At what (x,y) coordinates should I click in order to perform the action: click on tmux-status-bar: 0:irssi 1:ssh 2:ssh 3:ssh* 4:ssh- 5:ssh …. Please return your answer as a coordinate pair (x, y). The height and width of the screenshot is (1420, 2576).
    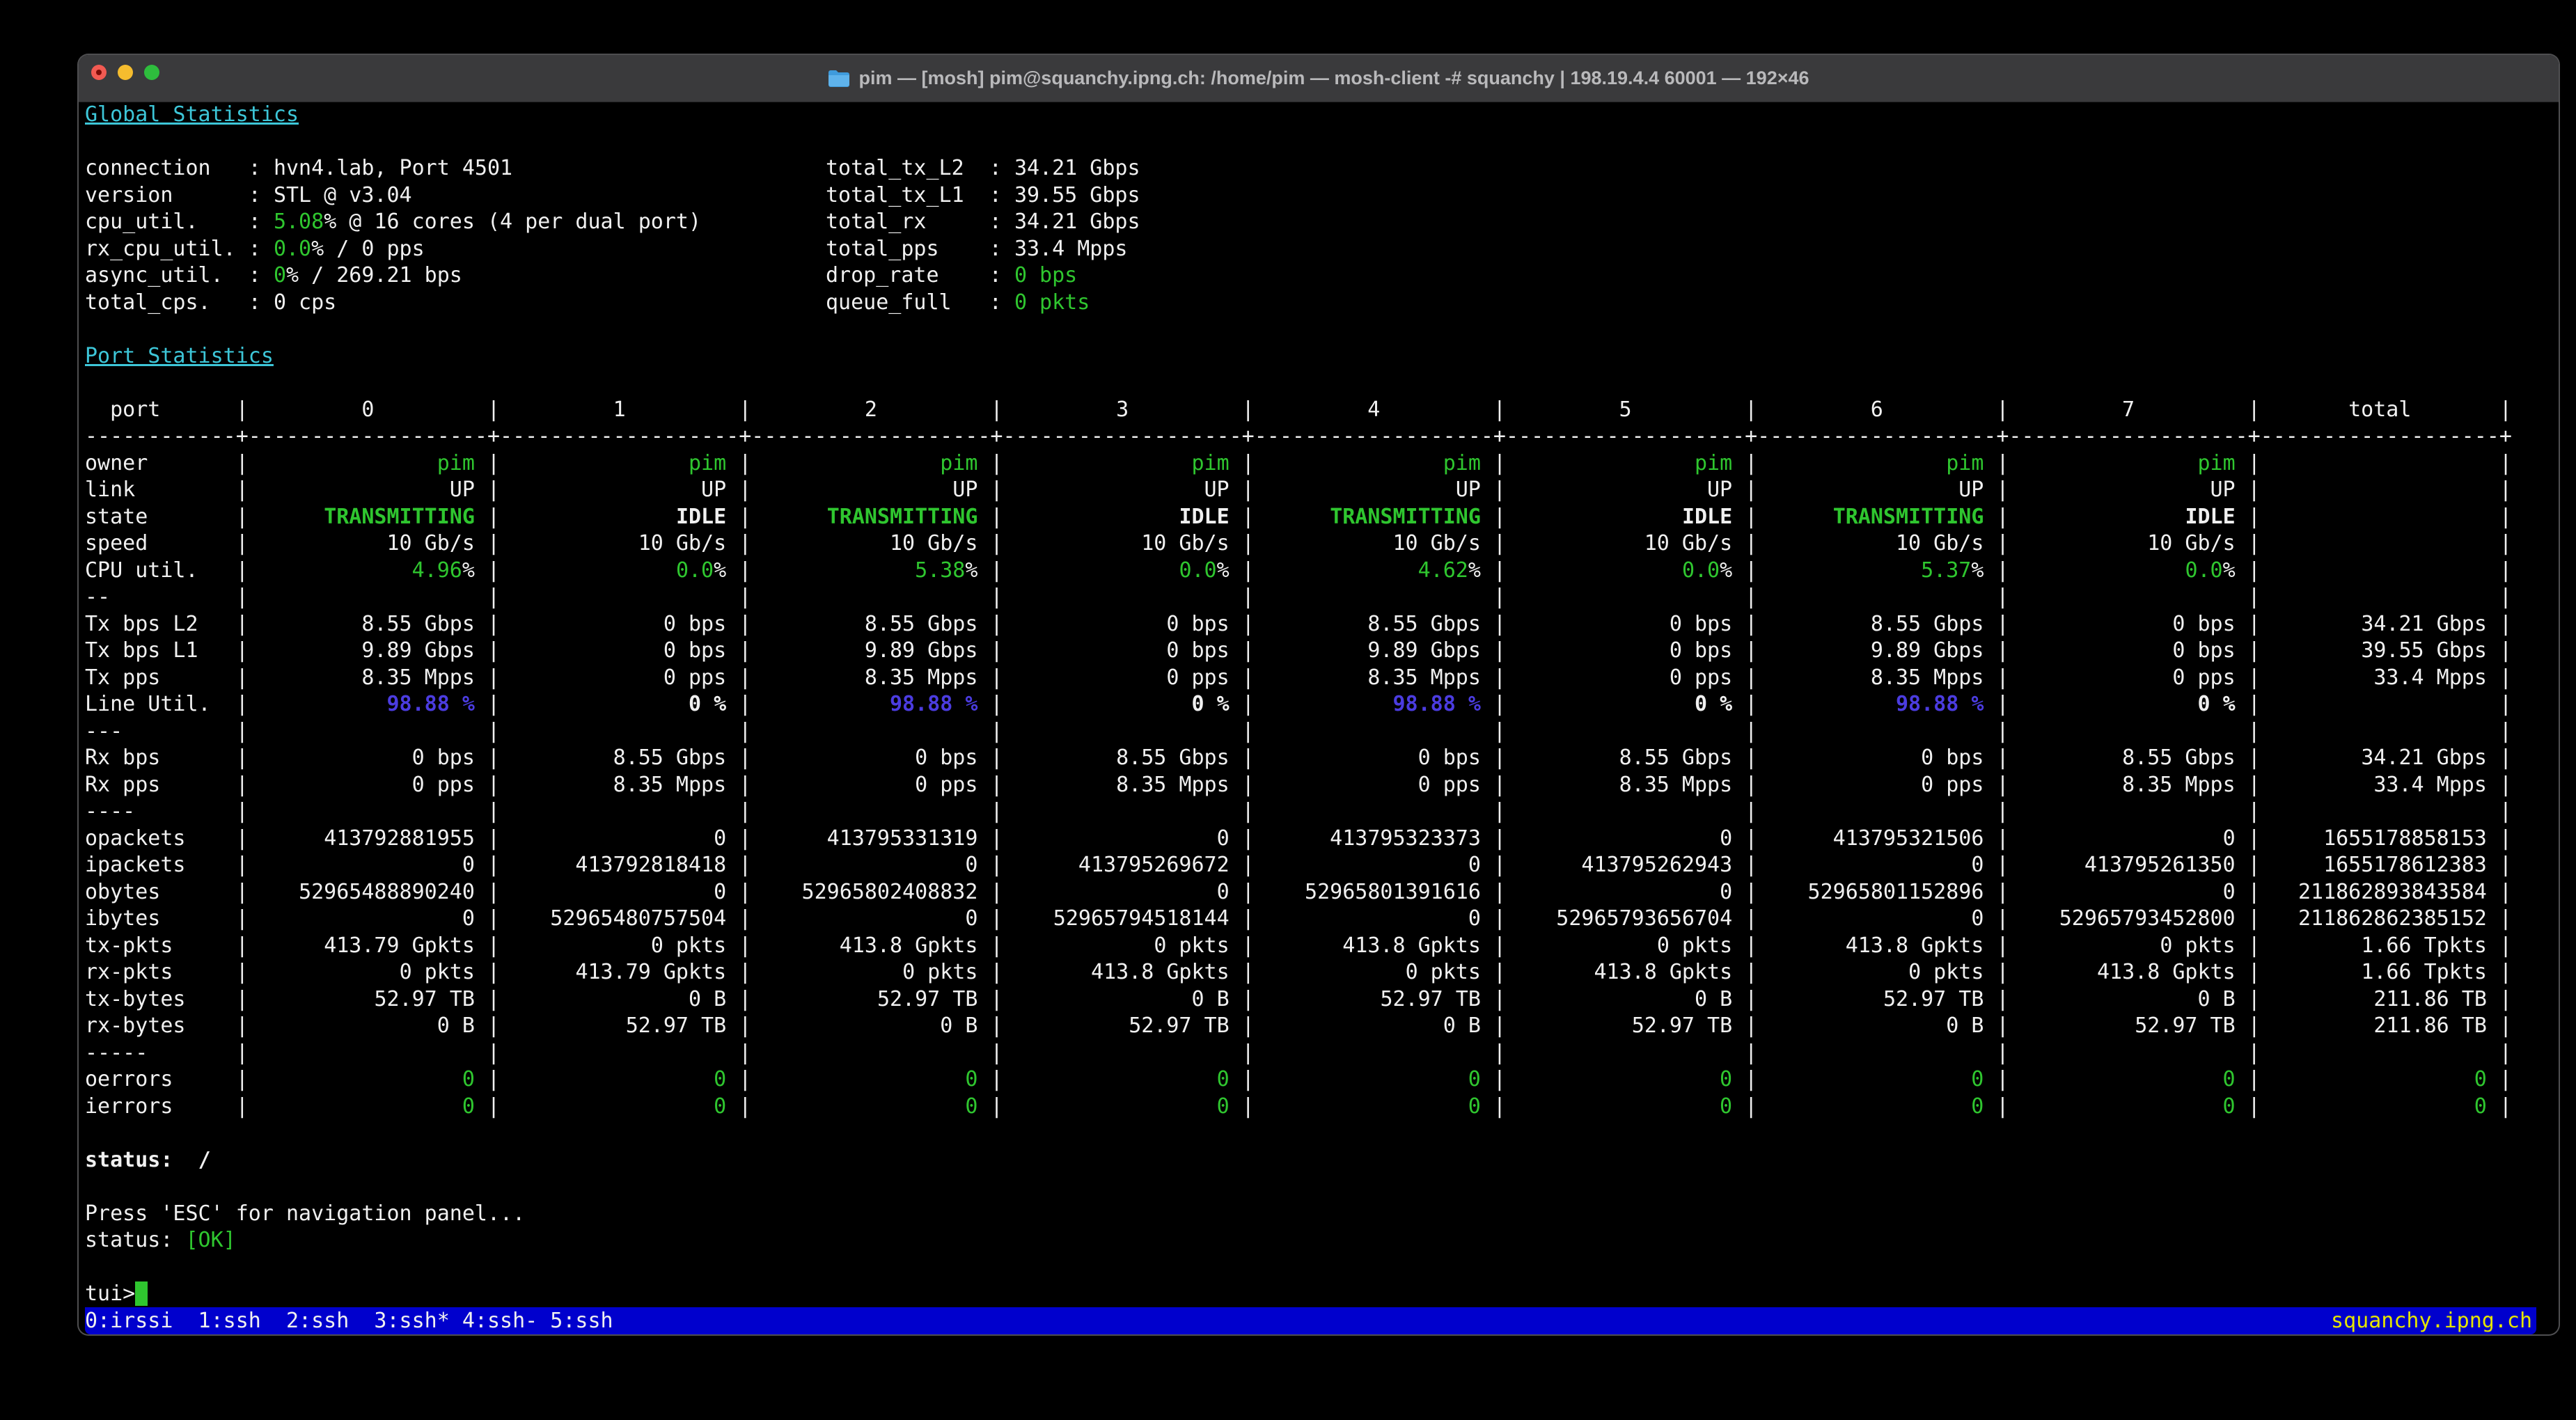
    Looking at the image, I should click on (1310, 1320).